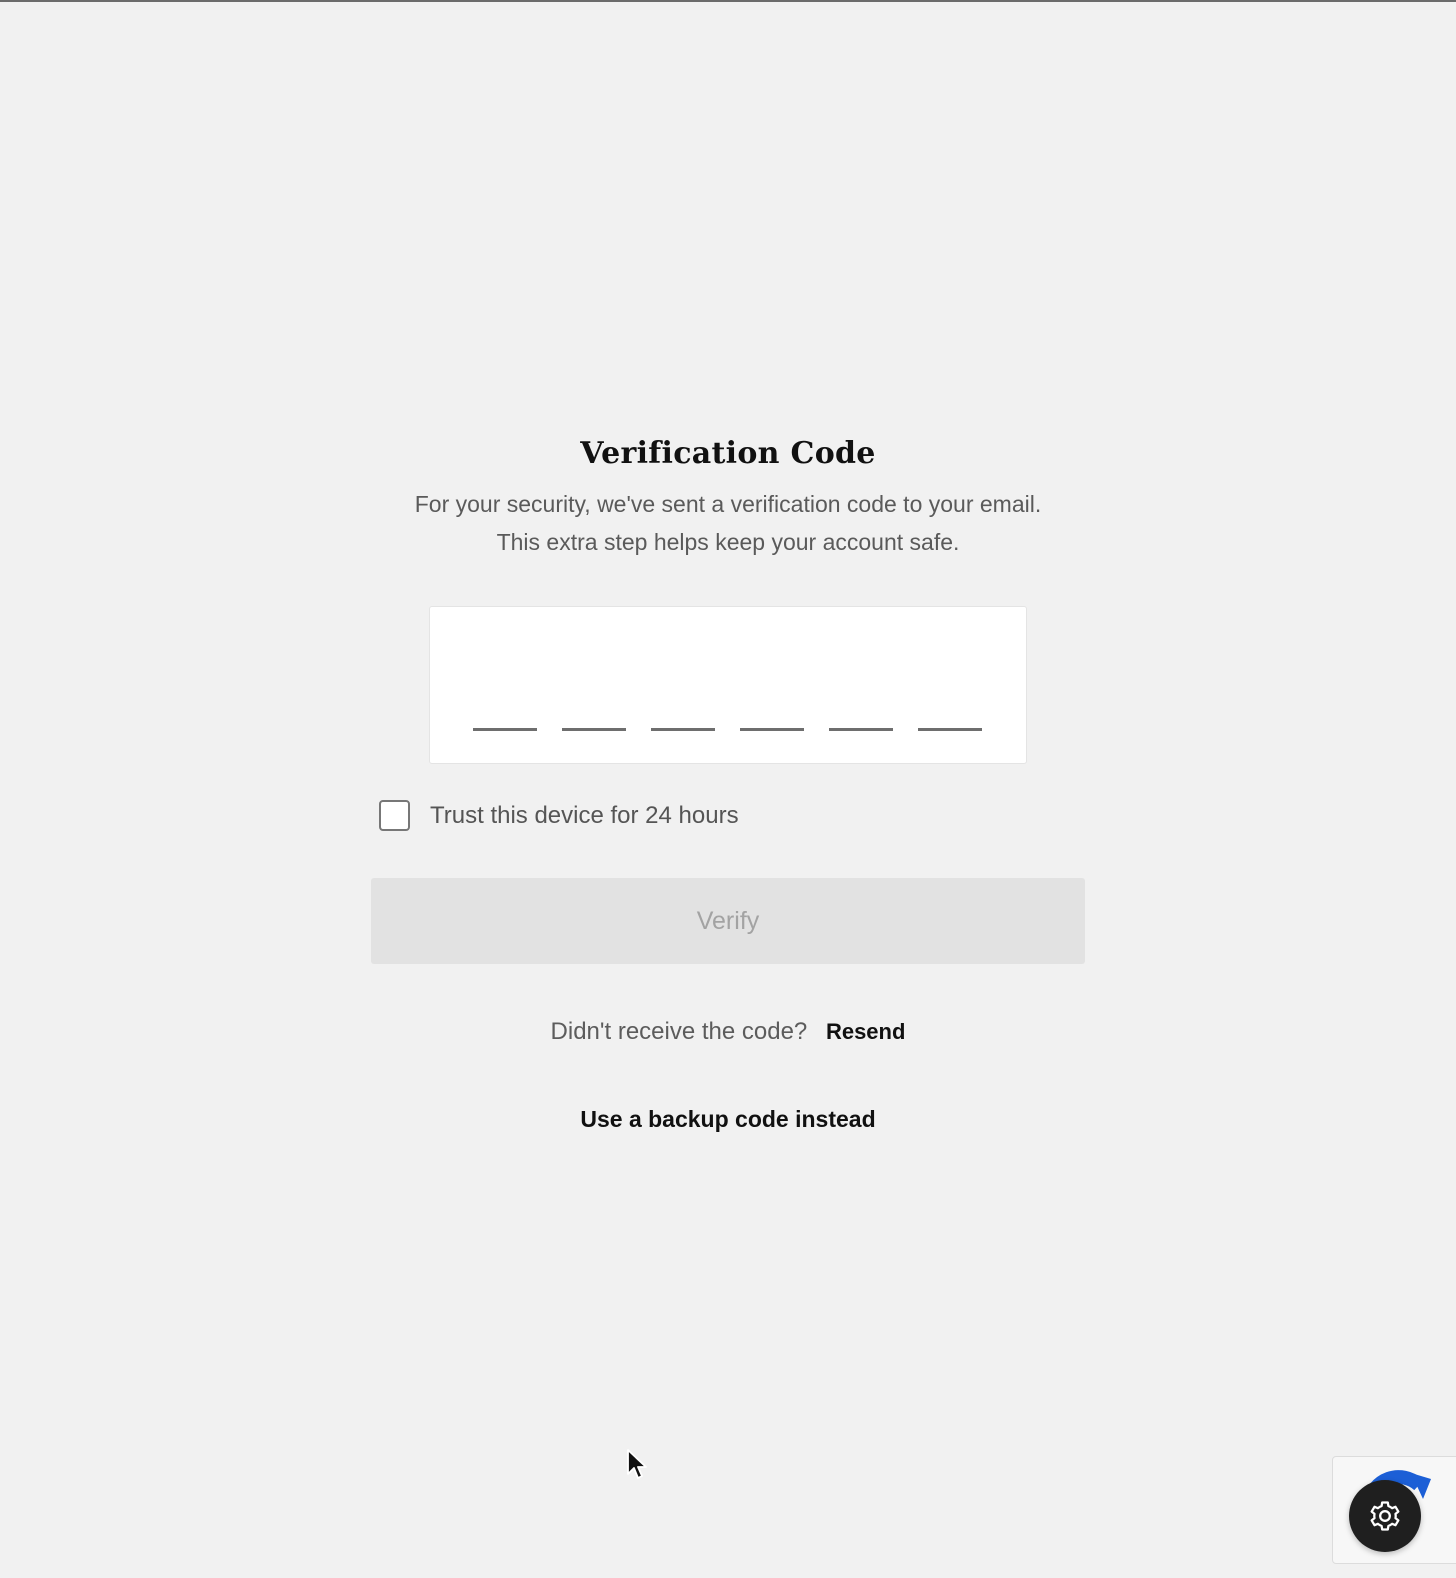  What do you see at coordinates (683, 729) in the screenshot?
I see `code-digit-3-underline` at bounding box center [683, 729].